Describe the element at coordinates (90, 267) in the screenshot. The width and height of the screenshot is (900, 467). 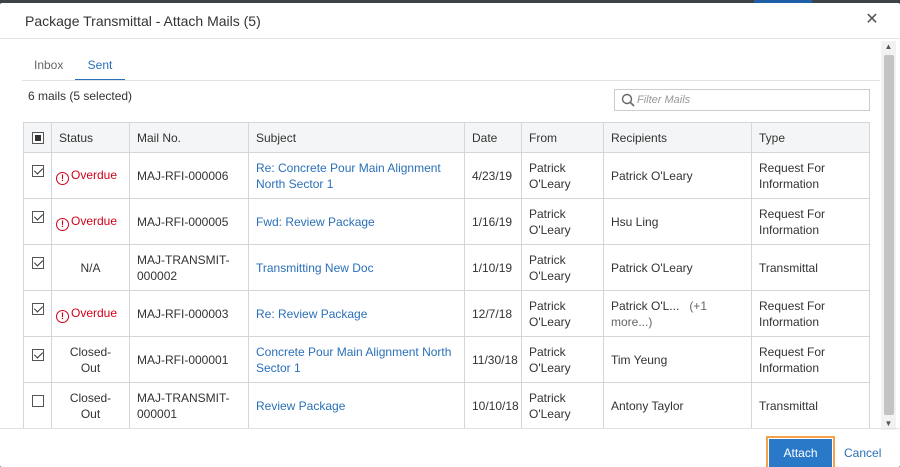
I see `status-text: N/A` at that location.